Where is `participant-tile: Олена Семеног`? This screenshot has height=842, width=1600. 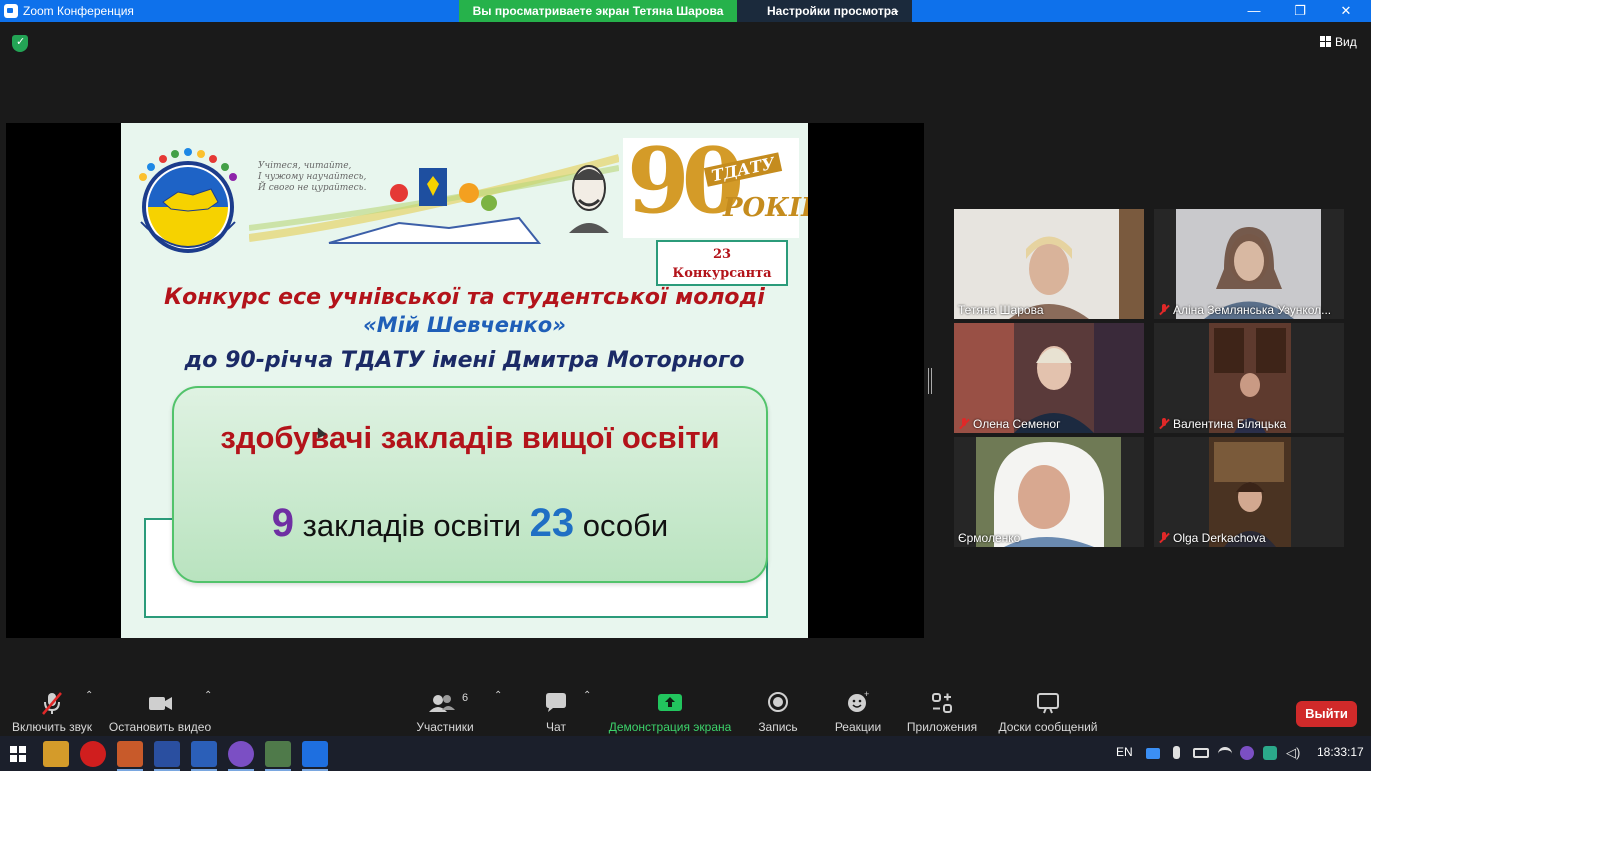
participant-tile: Олена Семеног is located at coordinates (1049, 378).